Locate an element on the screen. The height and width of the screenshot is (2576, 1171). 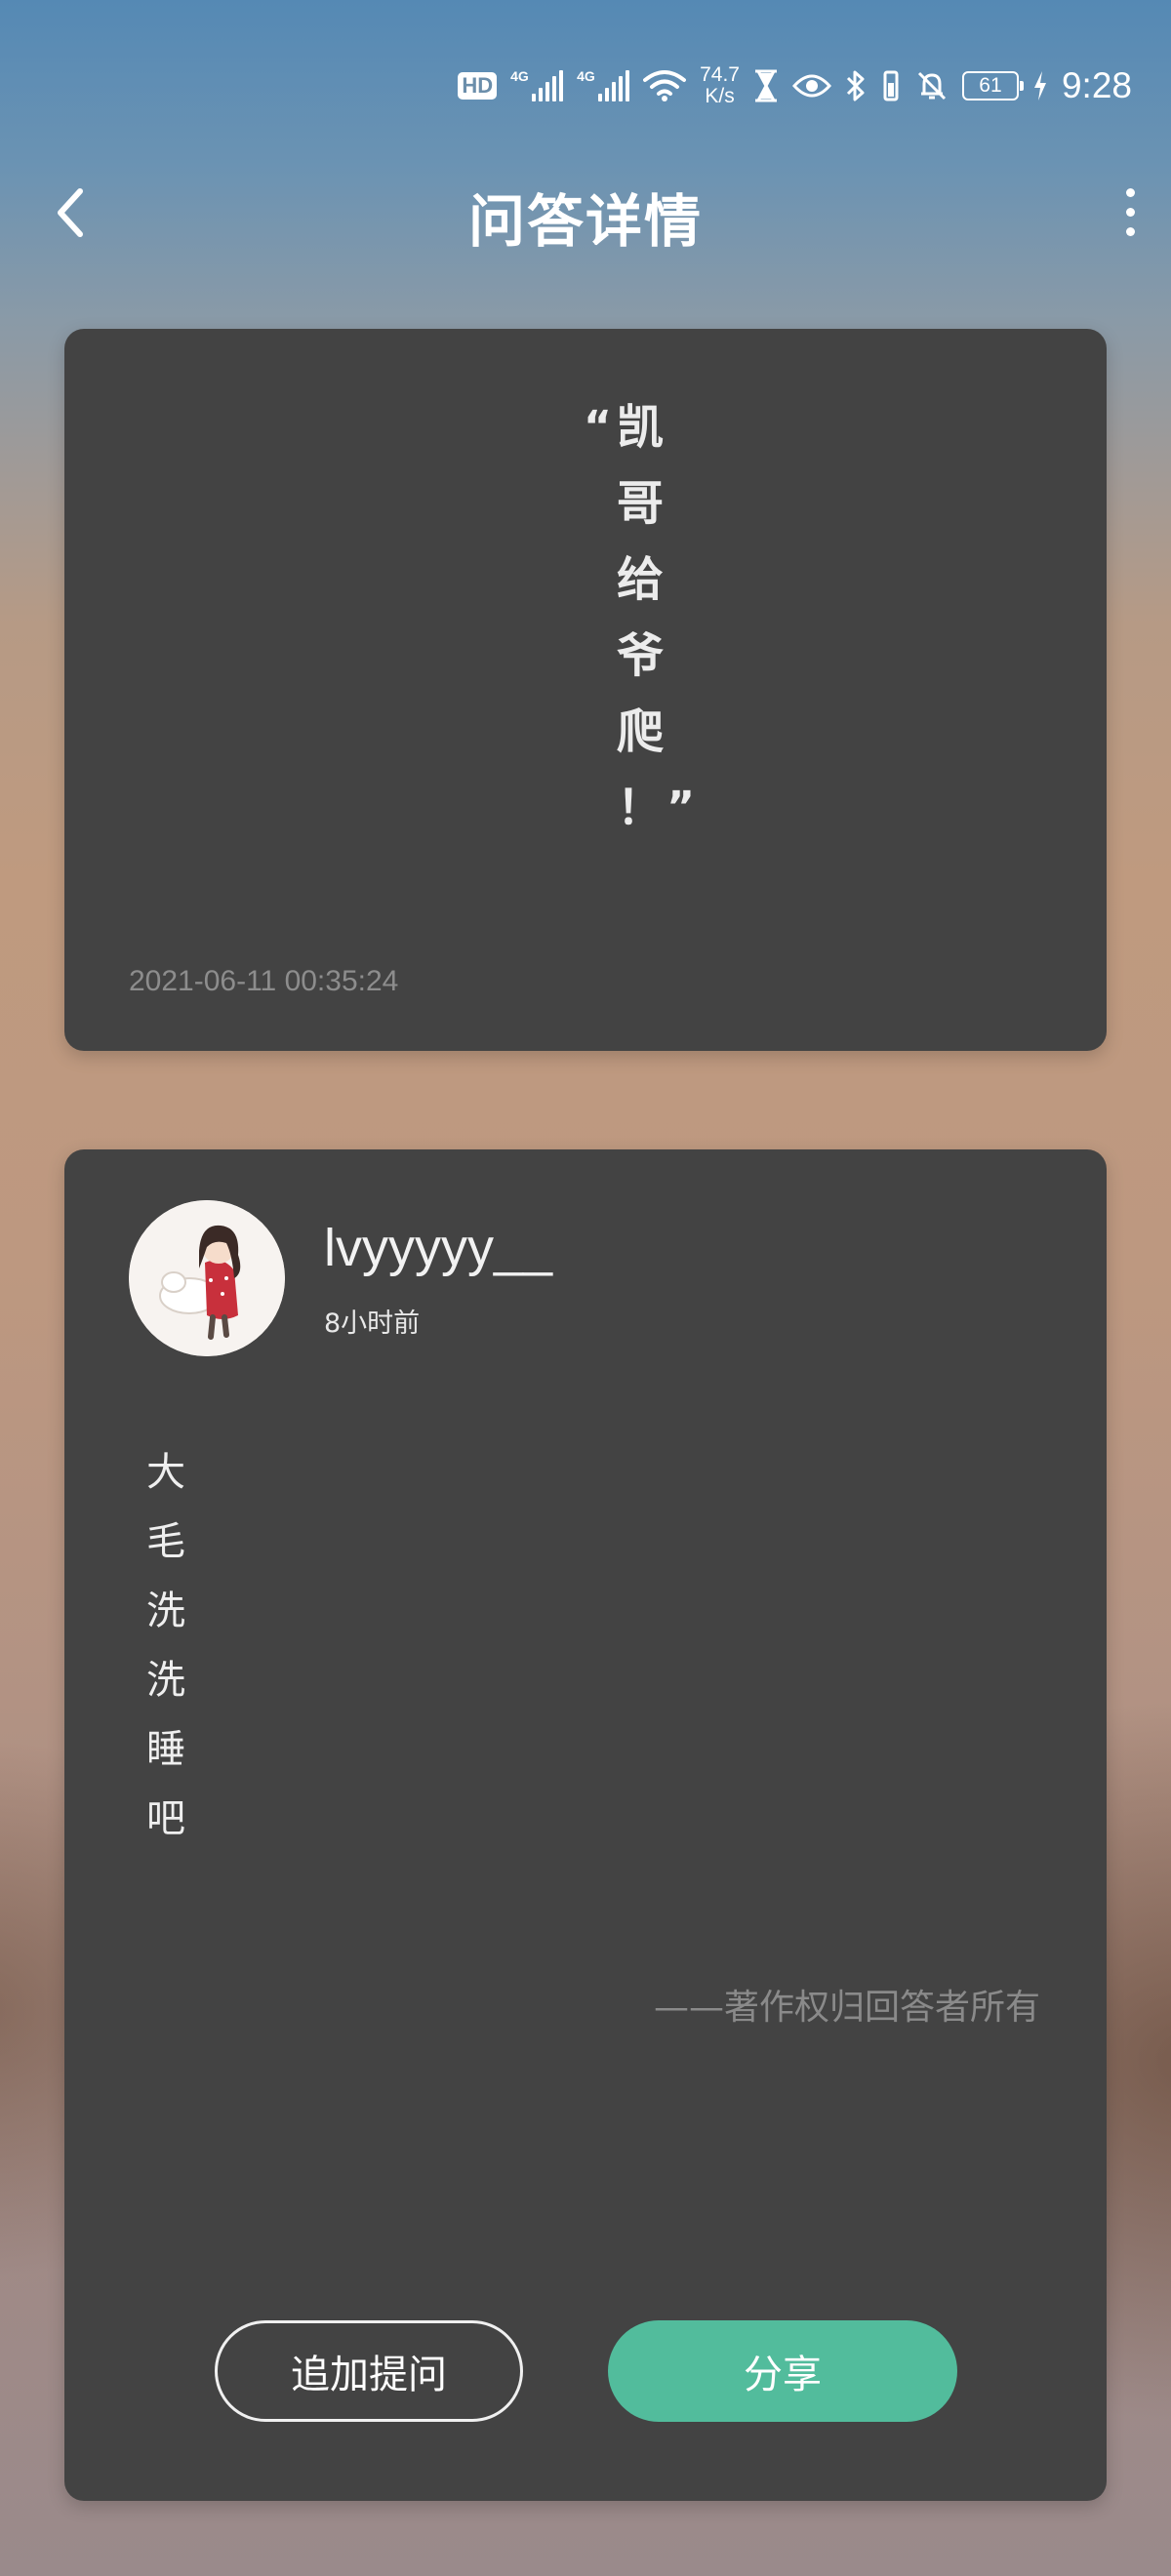
follow-up-question-button: 追加提问 is located at coordinates (369, 2371).